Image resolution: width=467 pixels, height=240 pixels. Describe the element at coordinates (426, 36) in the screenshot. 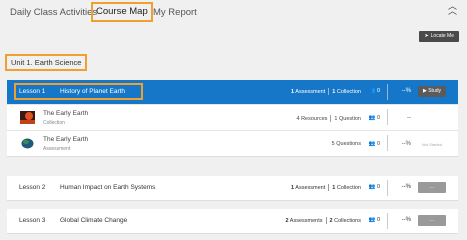

I see `location-arrow-icon: ➤` at that location.